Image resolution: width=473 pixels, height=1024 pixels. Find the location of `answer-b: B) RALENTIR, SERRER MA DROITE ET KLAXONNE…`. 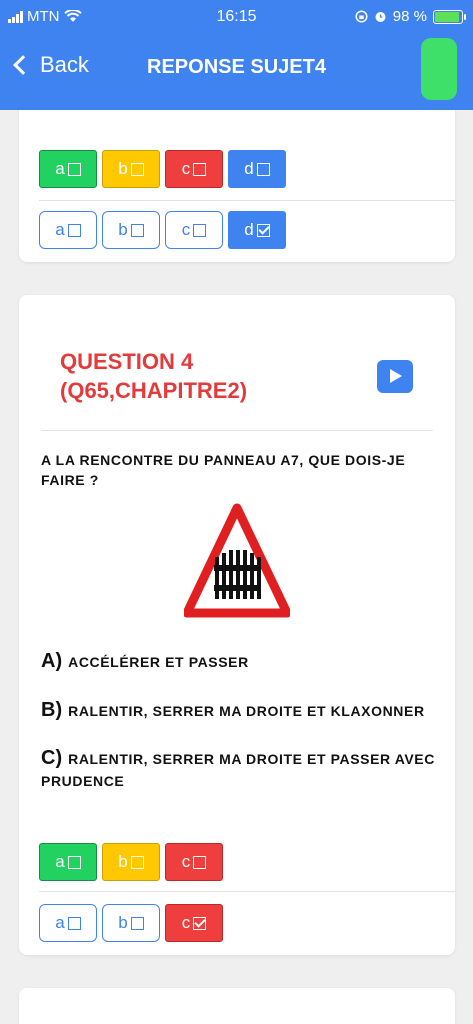

answer-b: B) RALENTIR, SERRER MA DROITE ET KLAXONNE… is located at coordinates (233, 710).